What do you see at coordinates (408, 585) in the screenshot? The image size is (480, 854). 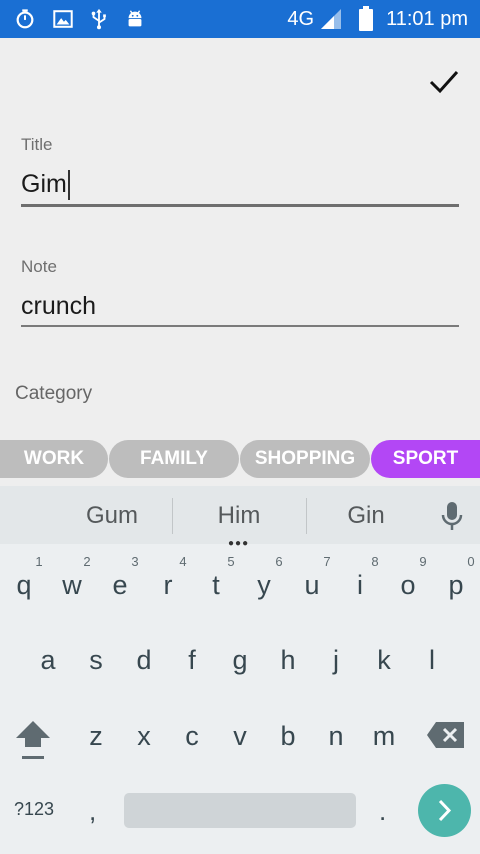 I see `key-o: o` at bounding box center [408, 585].